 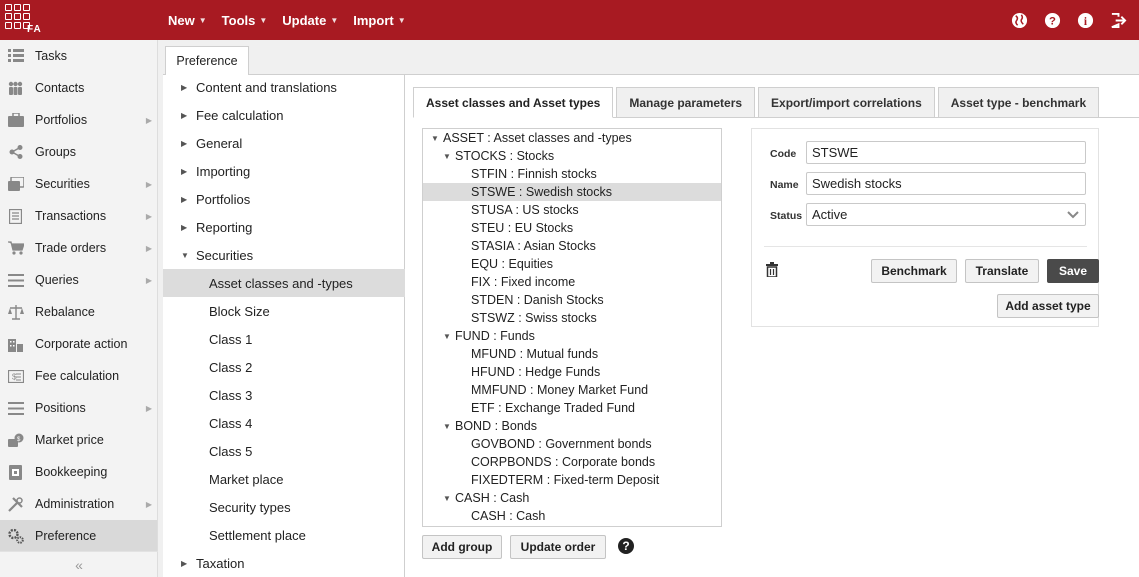 I want to click on asset-tree-node-selected: STSWE : Swedish stocks, so click(x=572, y=192).